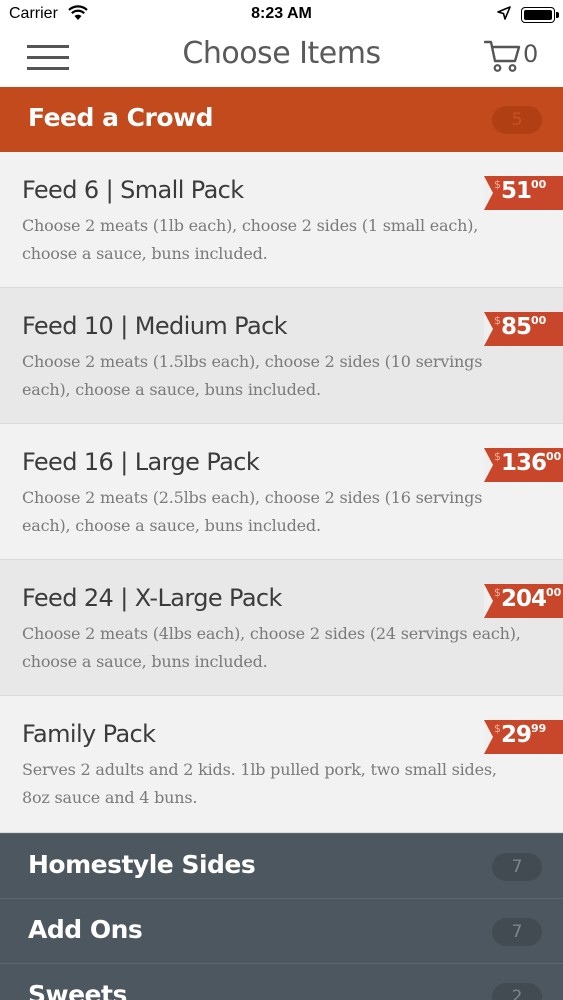 The width and height of the screenshot is (563, 1000). Describe the element at coordinates (517, 991) in the screenshot. I see `section-count-badge: 2` at that location.